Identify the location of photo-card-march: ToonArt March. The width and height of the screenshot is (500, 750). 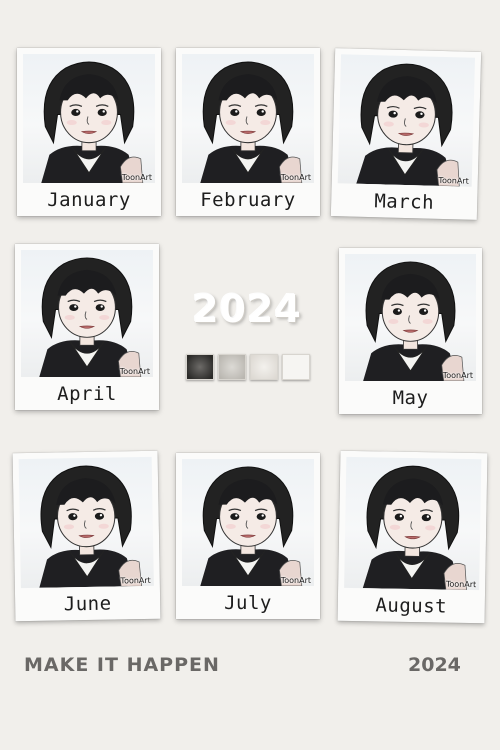
(406, 134).